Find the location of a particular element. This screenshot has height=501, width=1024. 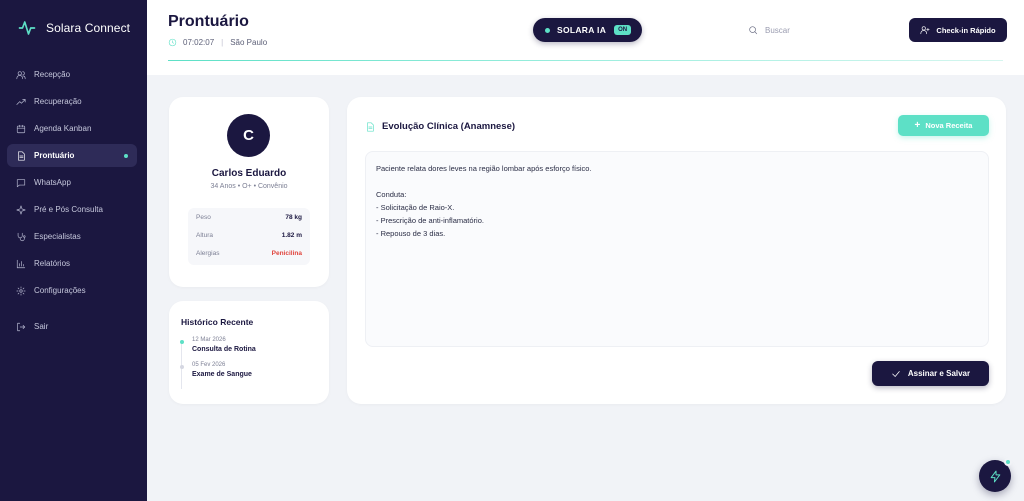

sidebar-item-label: Recepção is located at coordinates (52, 74).